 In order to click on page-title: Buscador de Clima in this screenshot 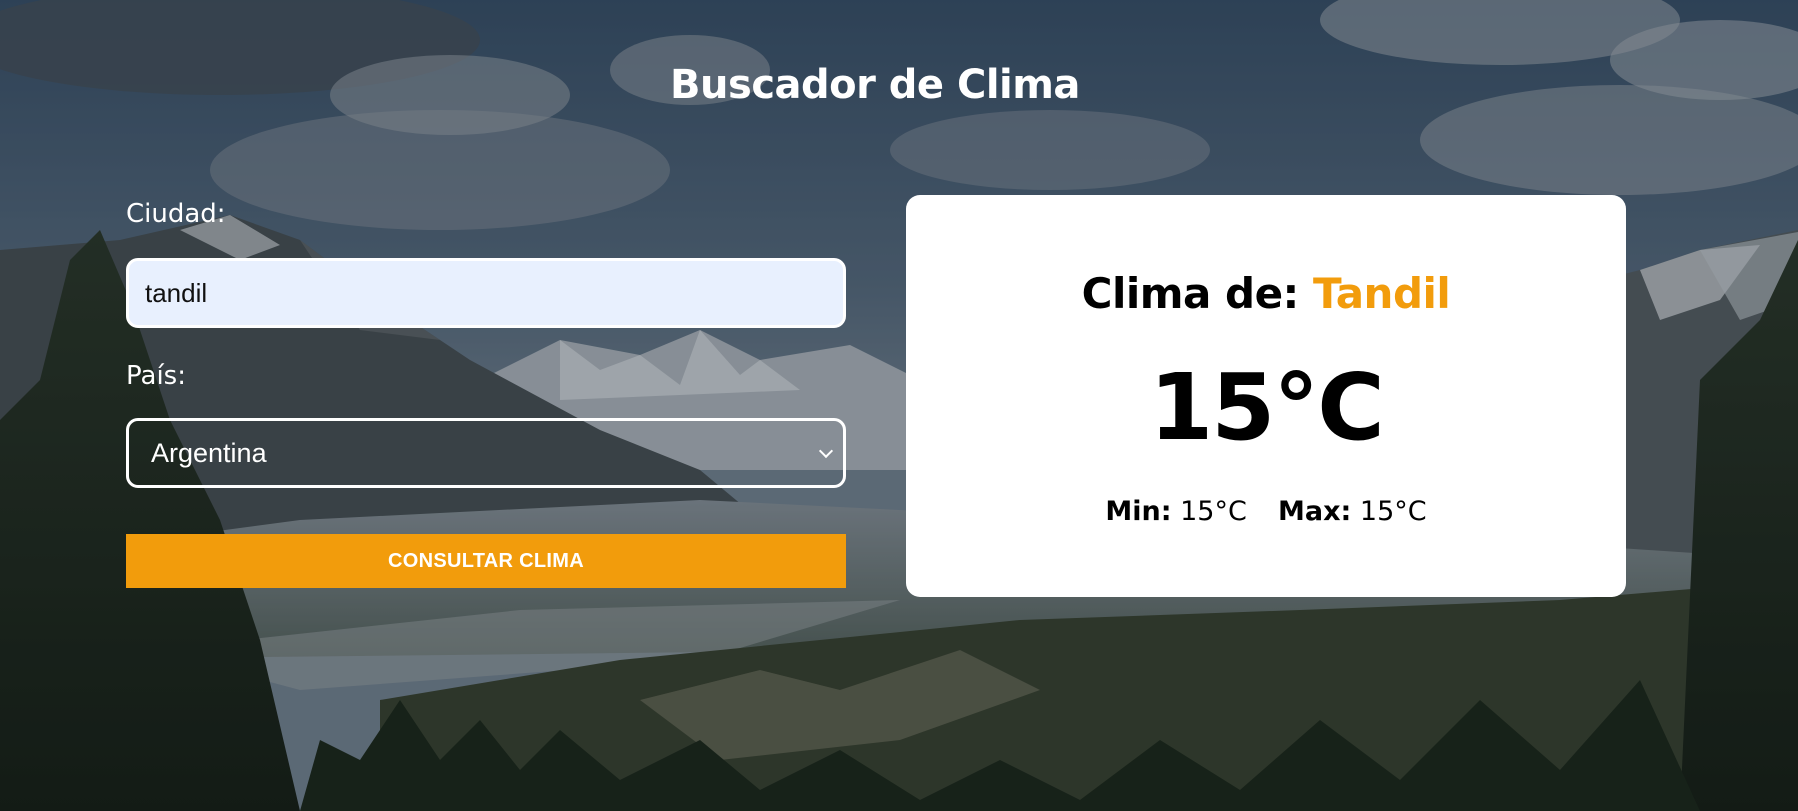, I will do `click(875, 85)`.